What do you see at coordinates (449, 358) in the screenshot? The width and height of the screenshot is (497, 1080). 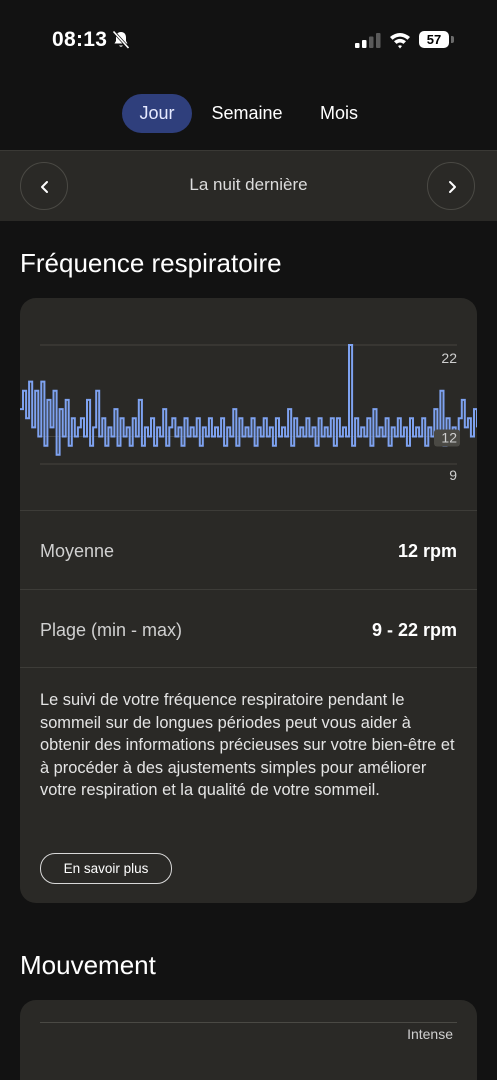 I see `y-tick-label: 22` at bounding box center [449, 358].